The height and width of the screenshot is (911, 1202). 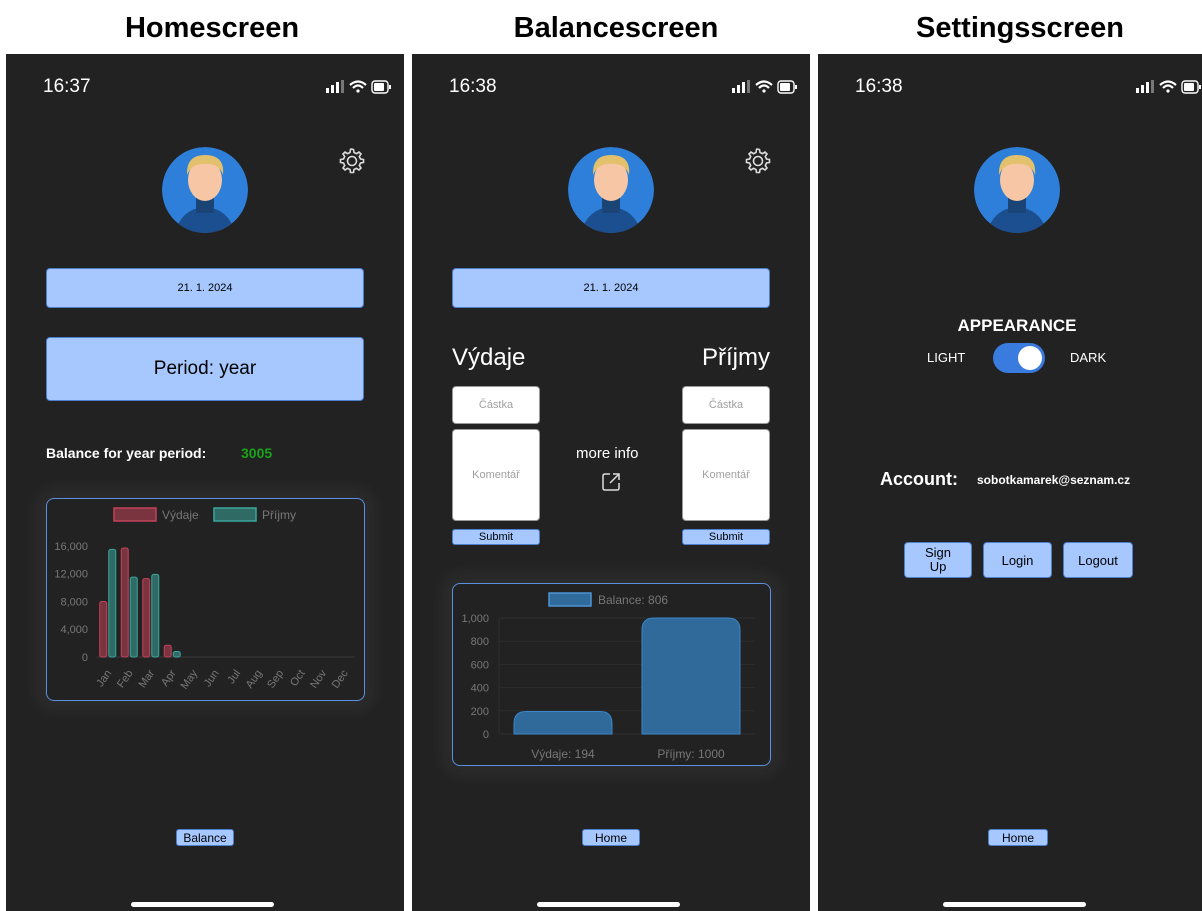 I want to click on expenses-comment-input: Komentář, so click(x=496, y=475).